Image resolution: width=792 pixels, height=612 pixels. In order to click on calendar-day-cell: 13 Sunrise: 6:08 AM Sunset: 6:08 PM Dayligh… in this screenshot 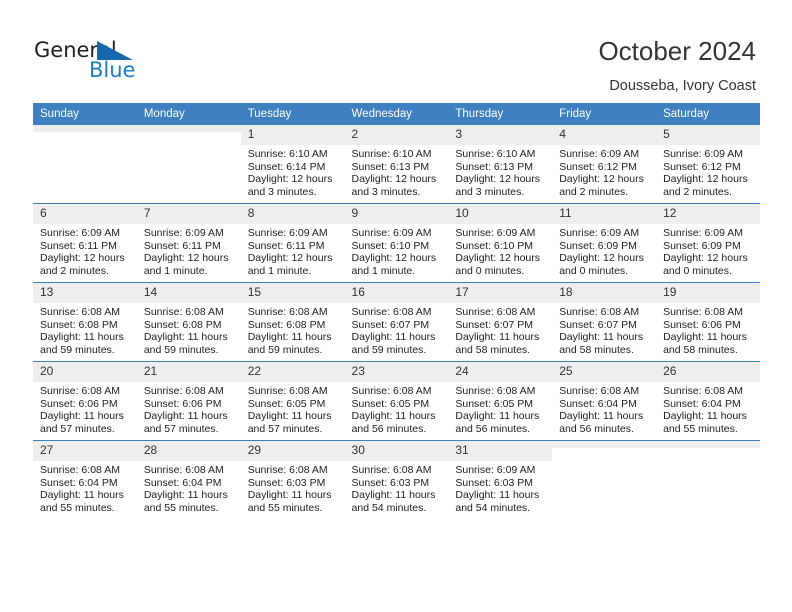, I will do `click(85, 322)`.